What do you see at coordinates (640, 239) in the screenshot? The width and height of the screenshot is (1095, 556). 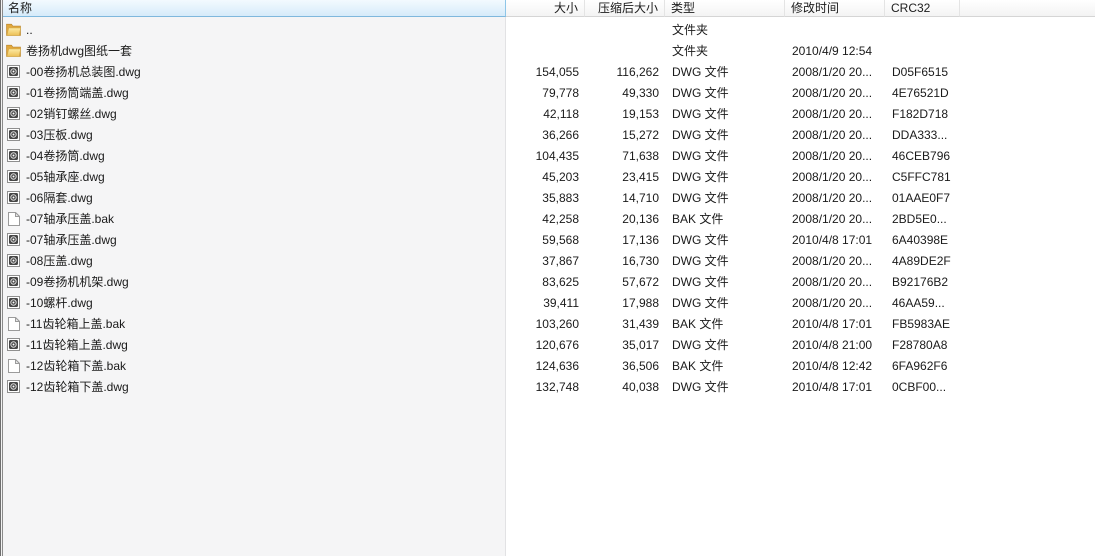 I see `file-packed-size-cell: 17,136` at bounding box center [640, 239].